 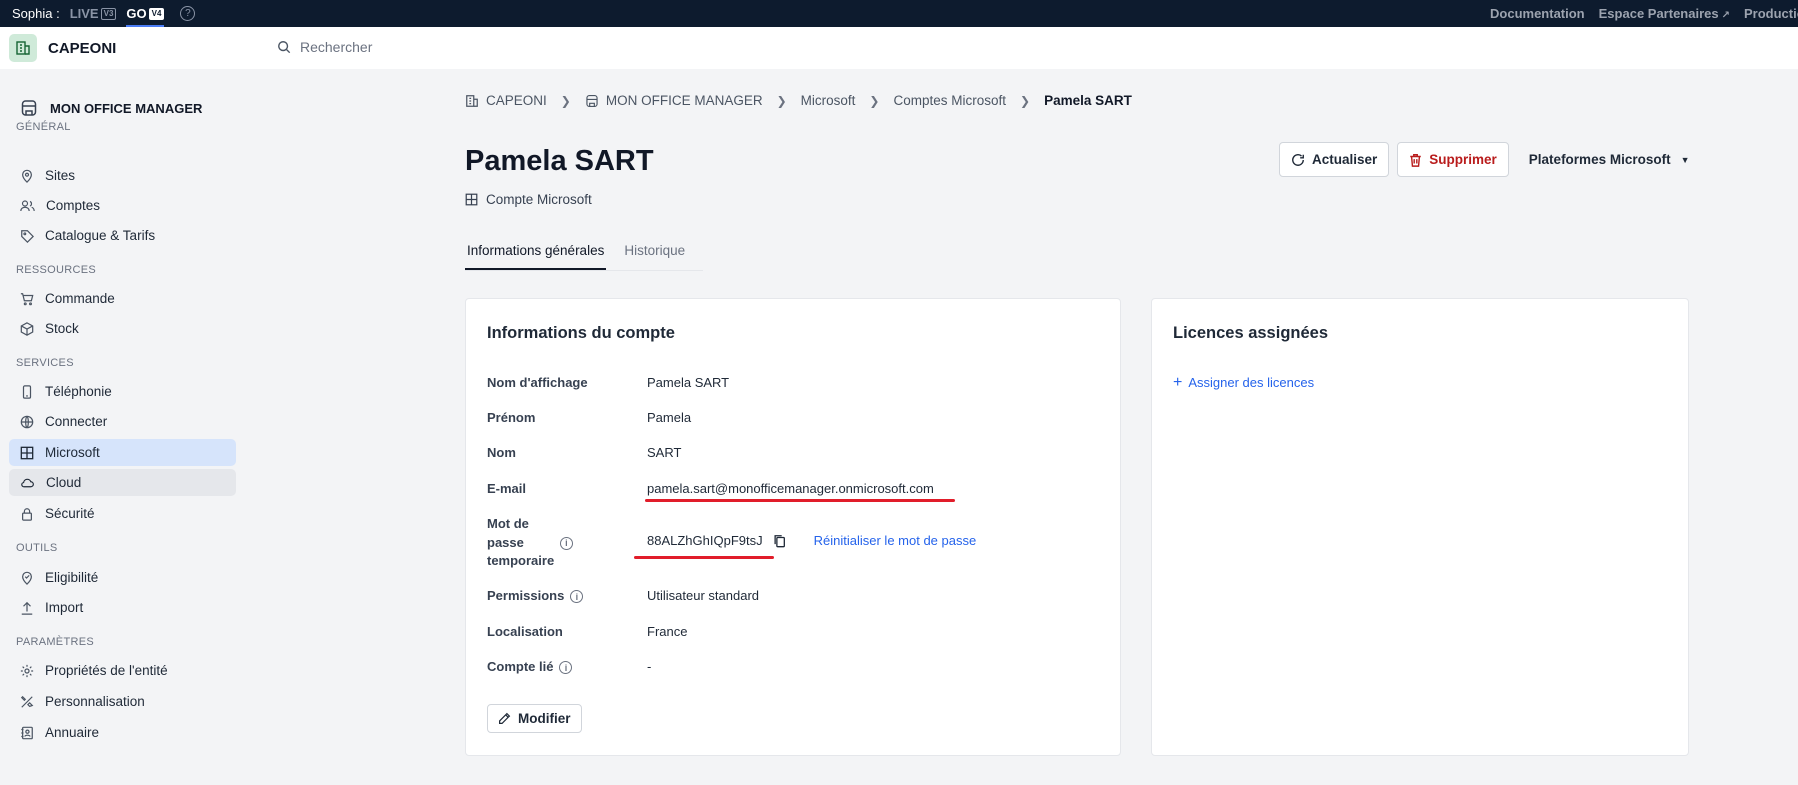 What do you see at coordinates (56, 270) in the screenshot?
I see `section-resources: RESSOURCES` at bounding box center [56, 270].